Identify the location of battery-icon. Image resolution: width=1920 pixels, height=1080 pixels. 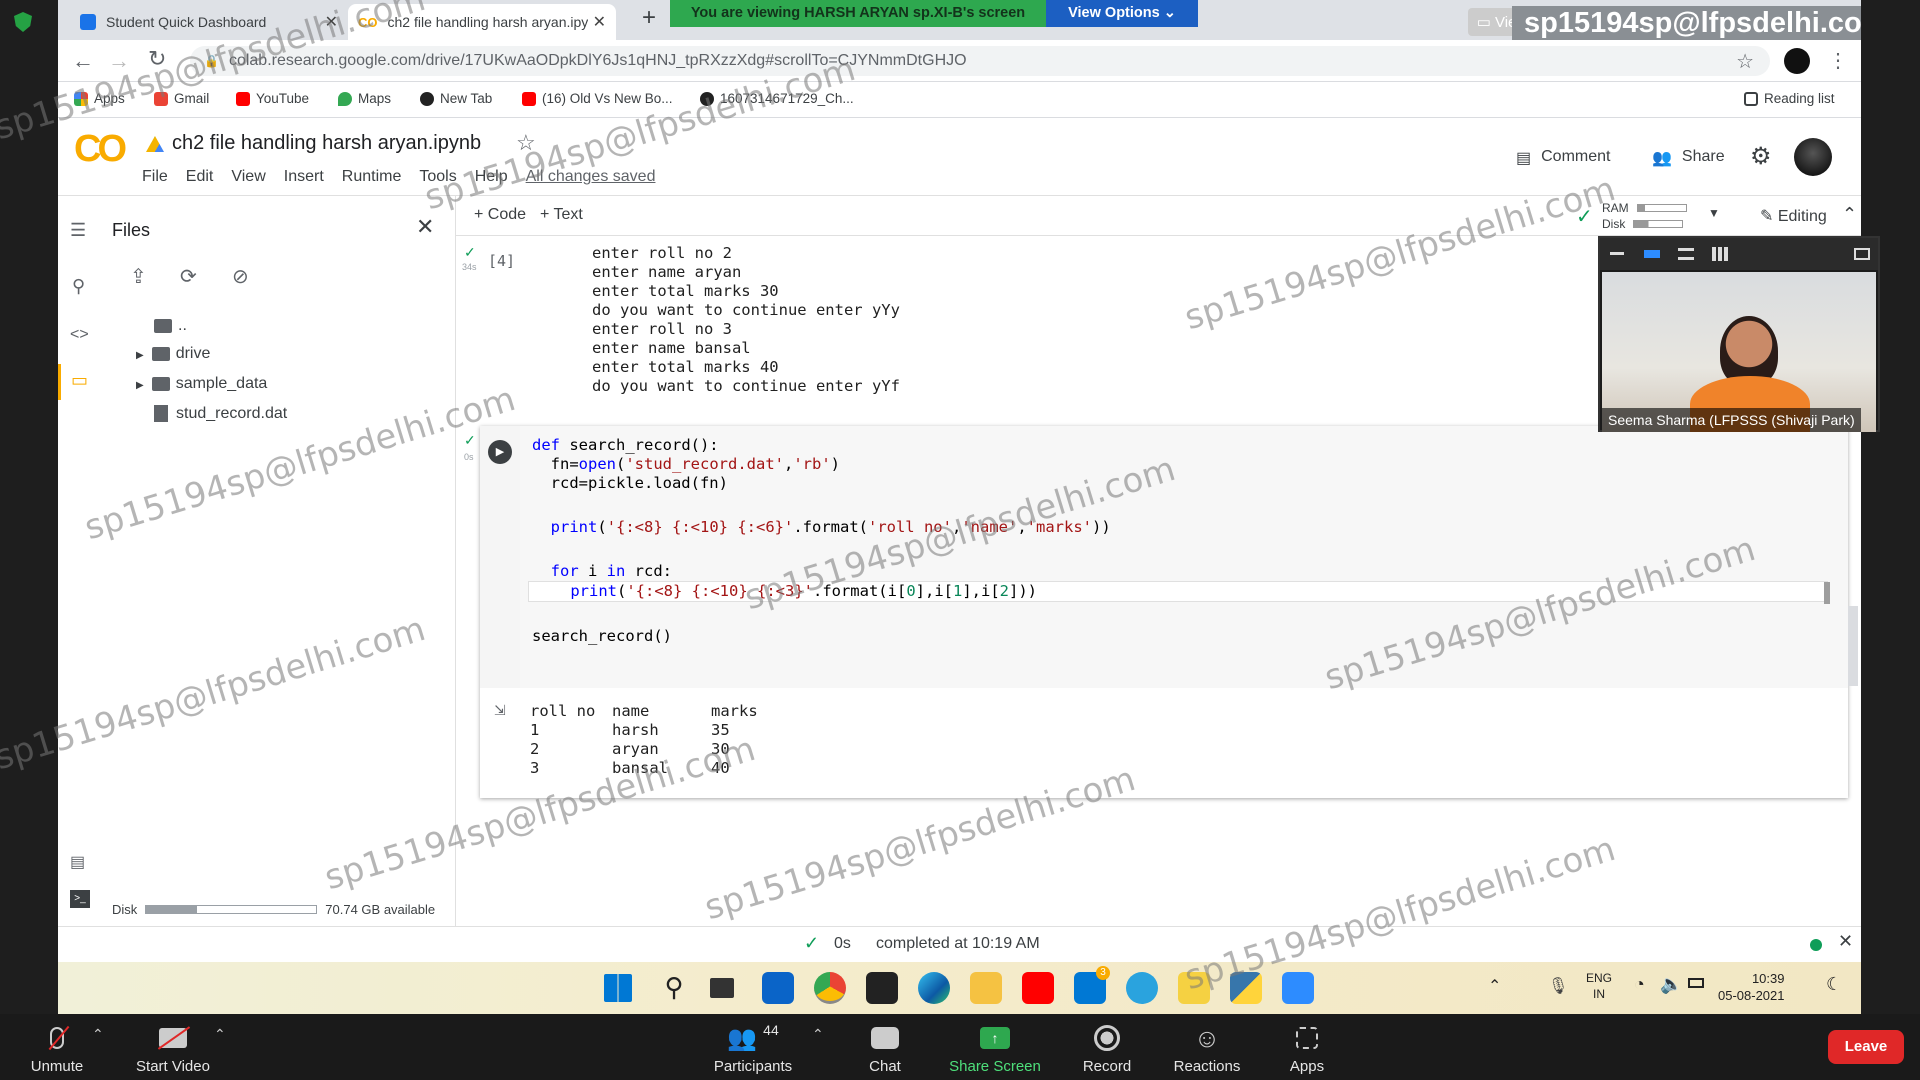
(1696, 983).